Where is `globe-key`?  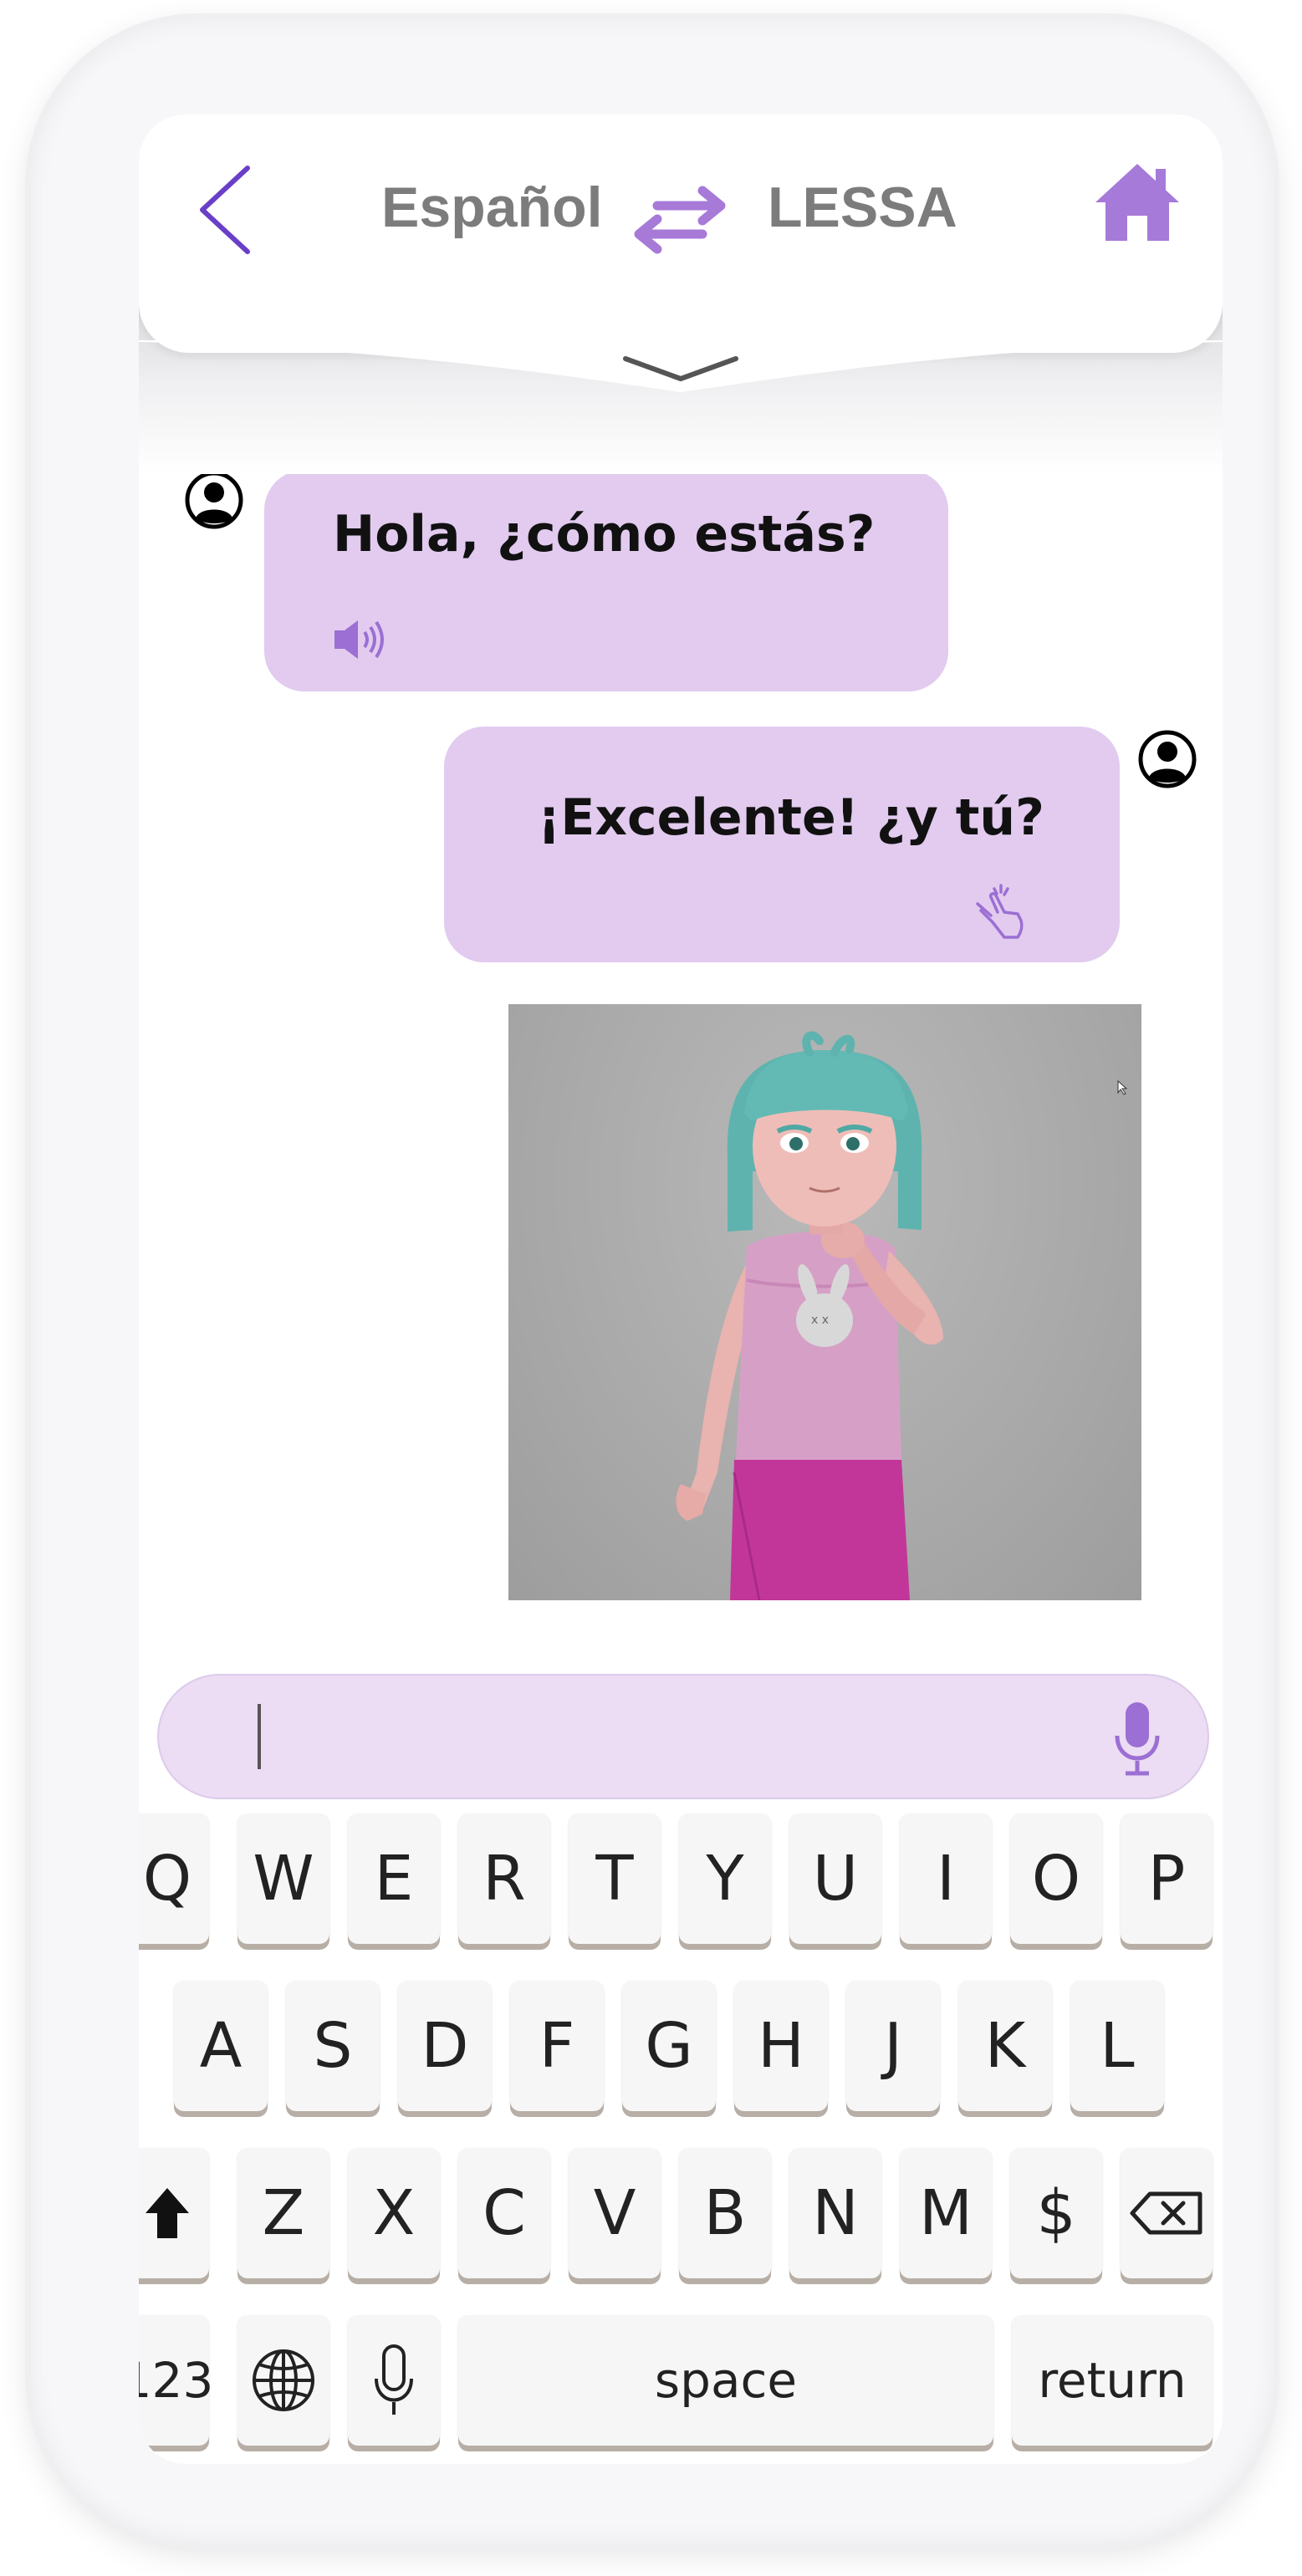 globe-key is located at coordinates (283, 2380).